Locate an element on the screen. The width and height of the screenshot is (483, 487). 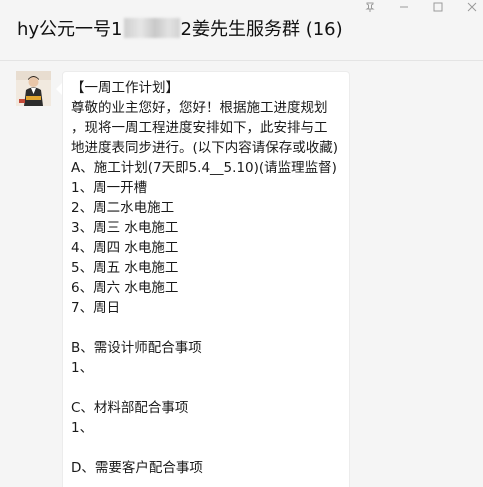
chat-header: hy公元一号1 2姜先生服务群 (16) is located at coordinates (241, 30).